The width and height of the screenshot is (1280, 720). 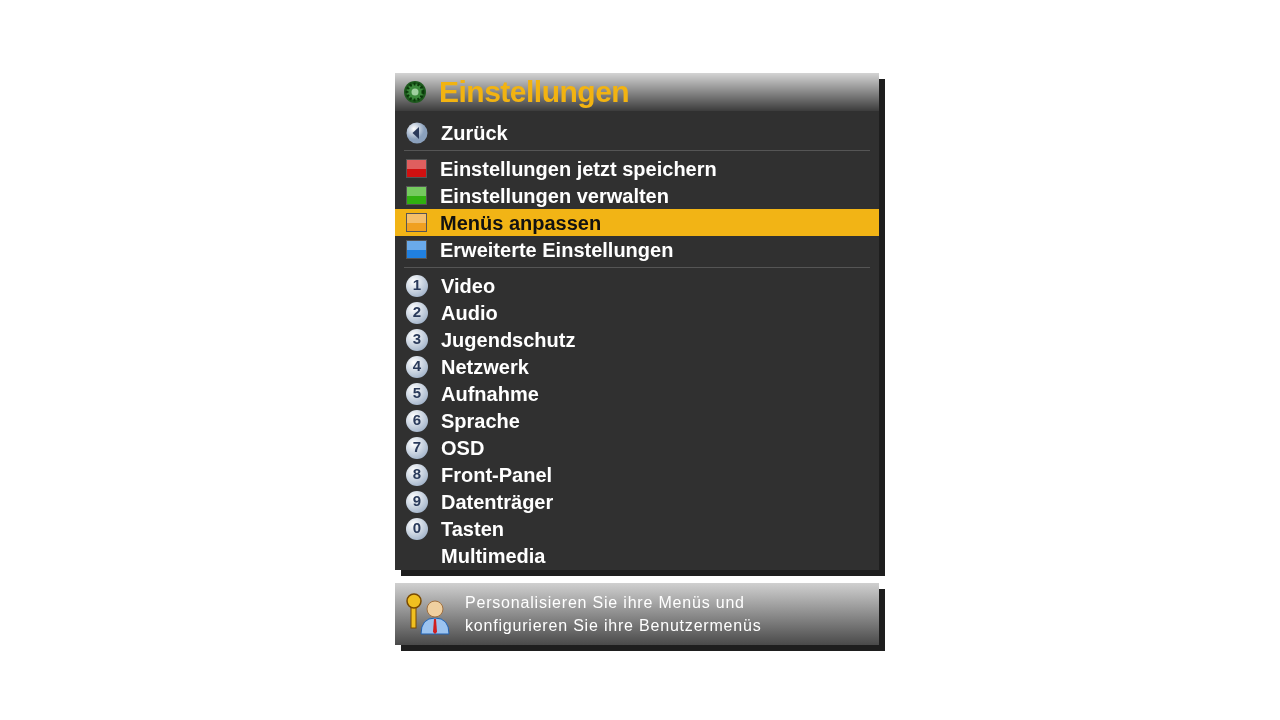 What do you see at coordinates (637, 501) in the screenshot?
I see `menu-item: 9 Datenträger` at bounding box center [637, 501].